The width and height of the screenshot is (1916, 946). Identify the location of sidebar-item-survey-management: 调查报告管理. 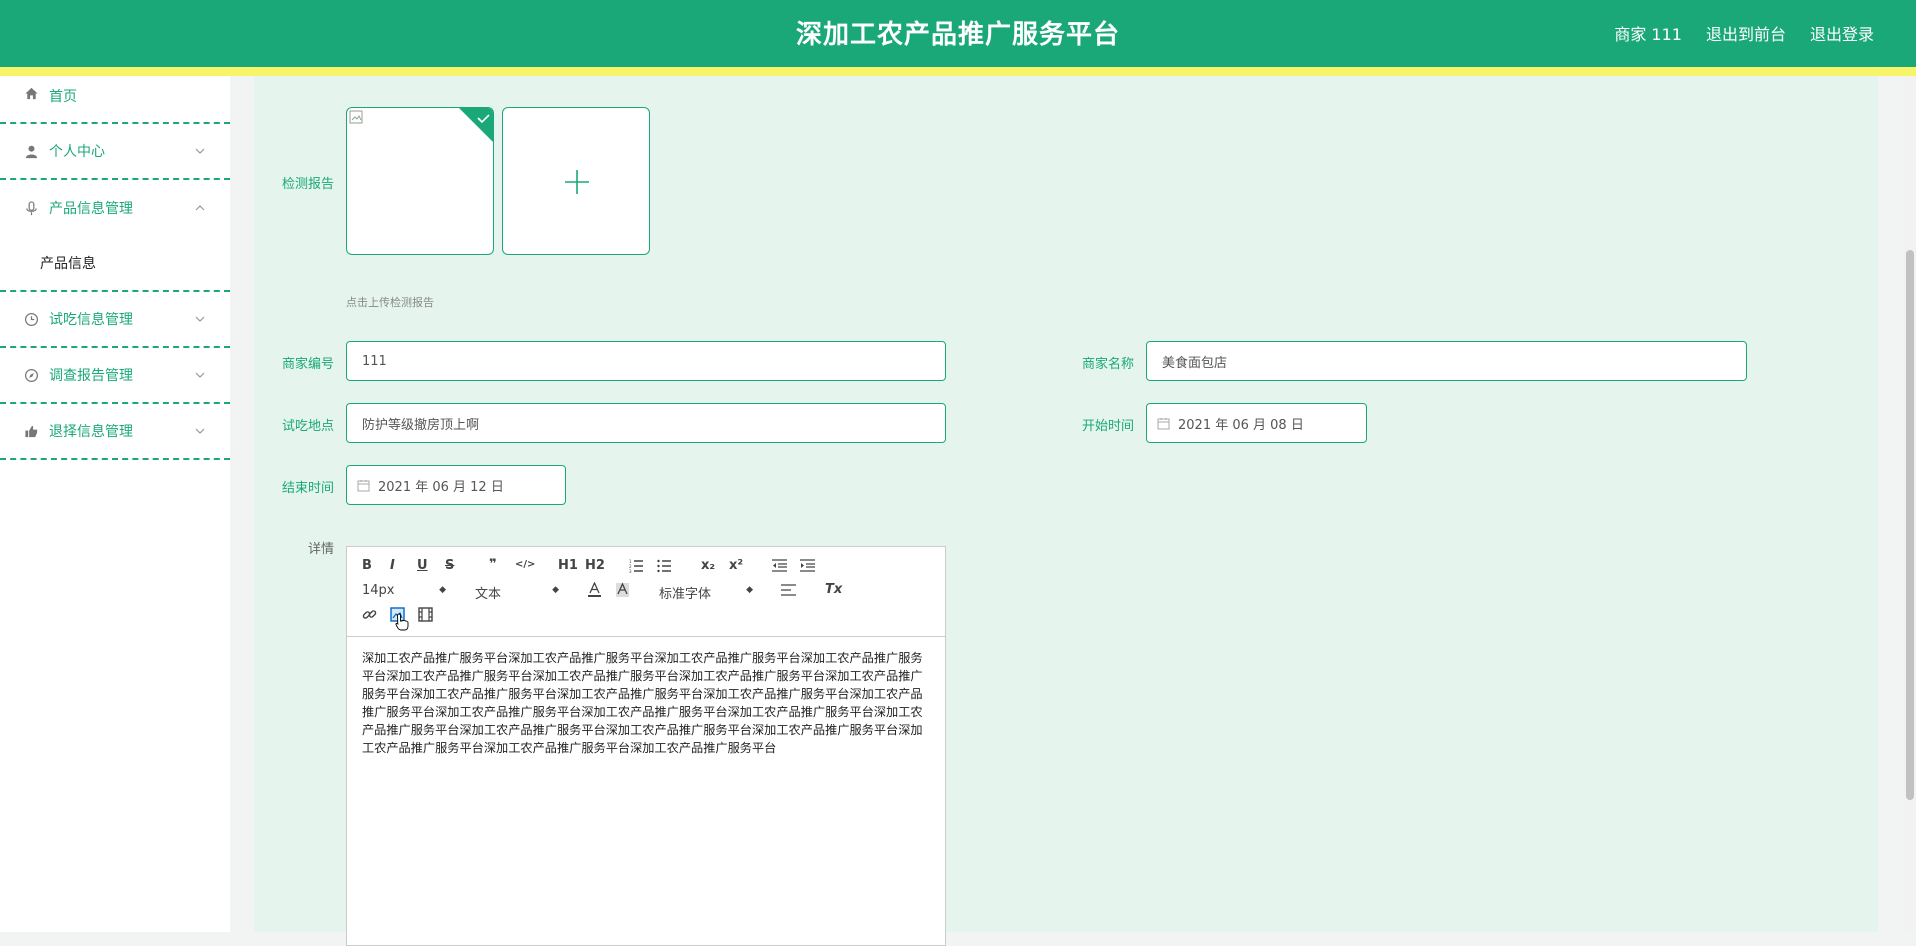
(115, 376).